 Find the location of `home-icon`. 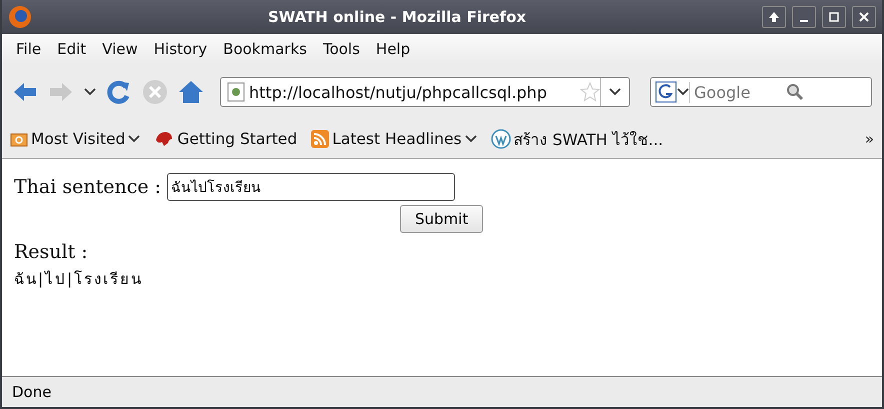

home-icon is located at coordinates (191, 92).